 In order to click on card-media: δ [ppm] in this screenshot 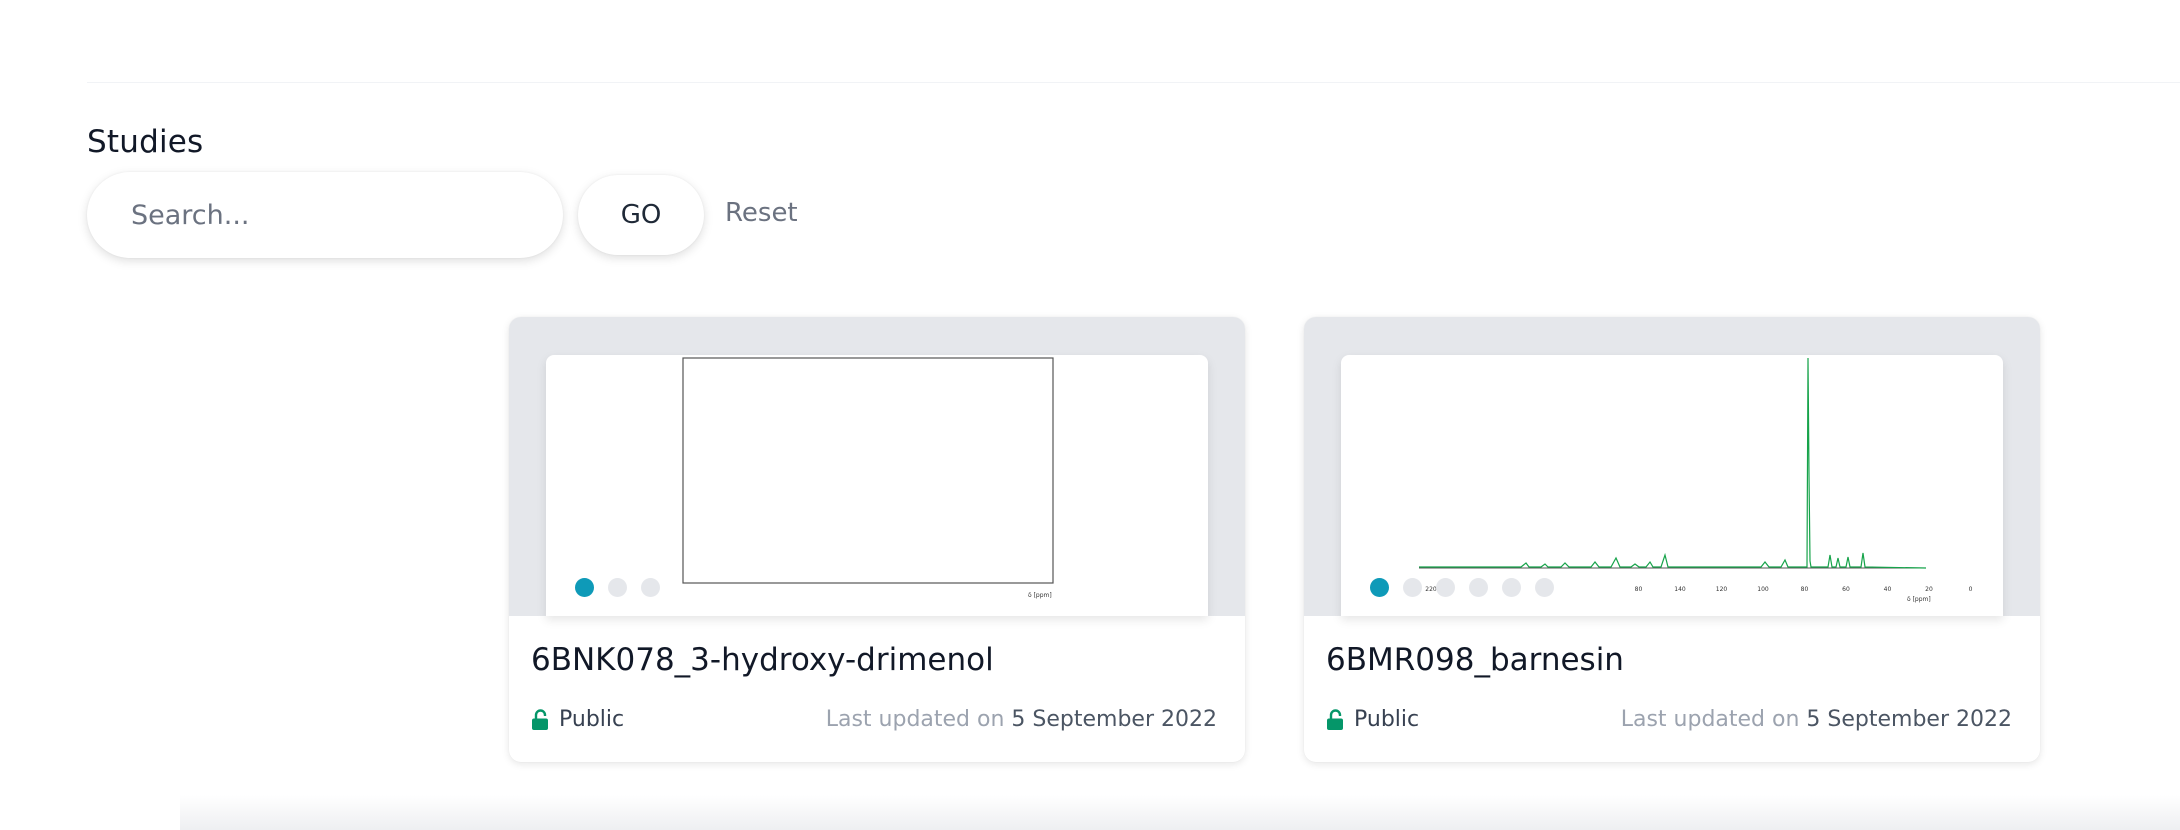, I will do `click(877, 466)`.